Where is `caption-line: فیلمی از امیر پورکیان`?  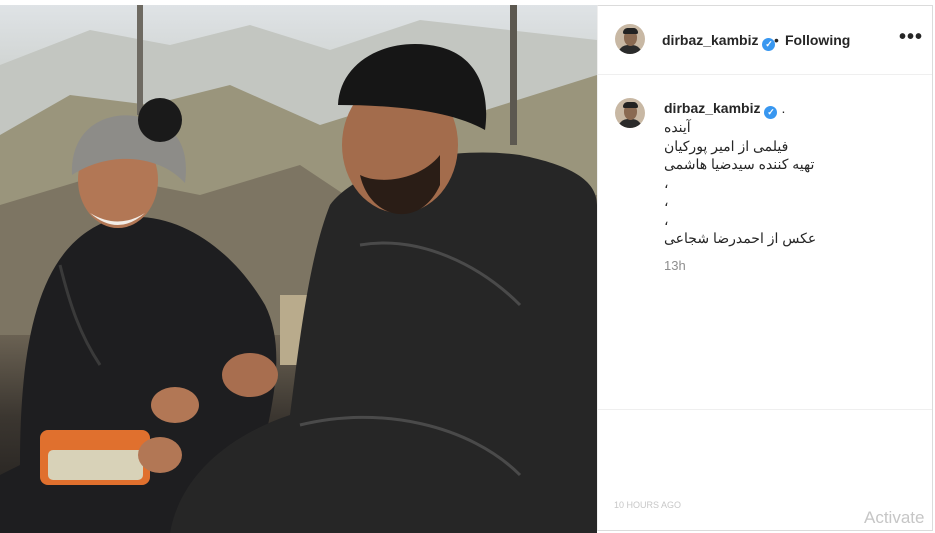
caption-line: فیلمی از امیر پورکیان is located at coordinates (726, 145).